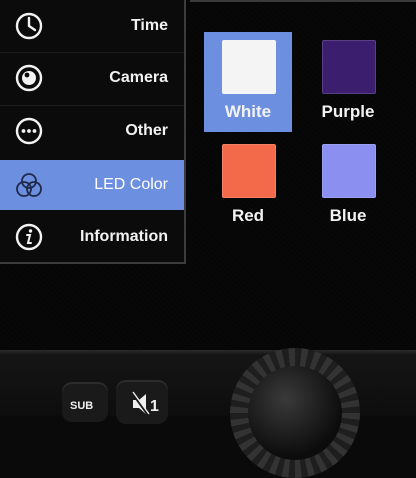 The width and height of the screenshot is (416, 478). Describe the element at coordinates (248, 215) in the screenshot. I see `color-option-label: Red` at that location.